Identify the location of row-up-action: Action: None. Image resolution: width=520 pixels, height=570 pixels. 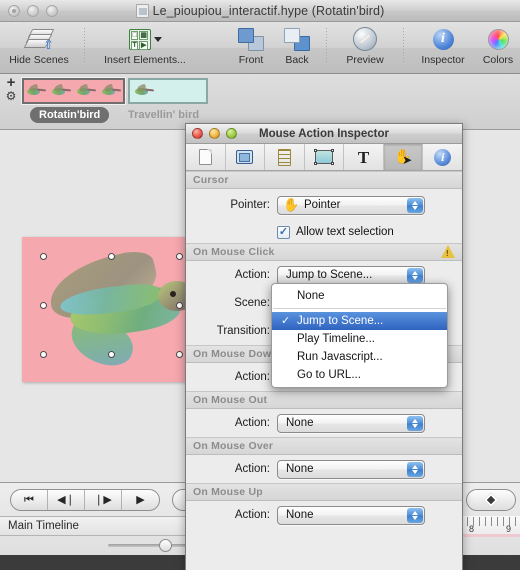
(324, 515).